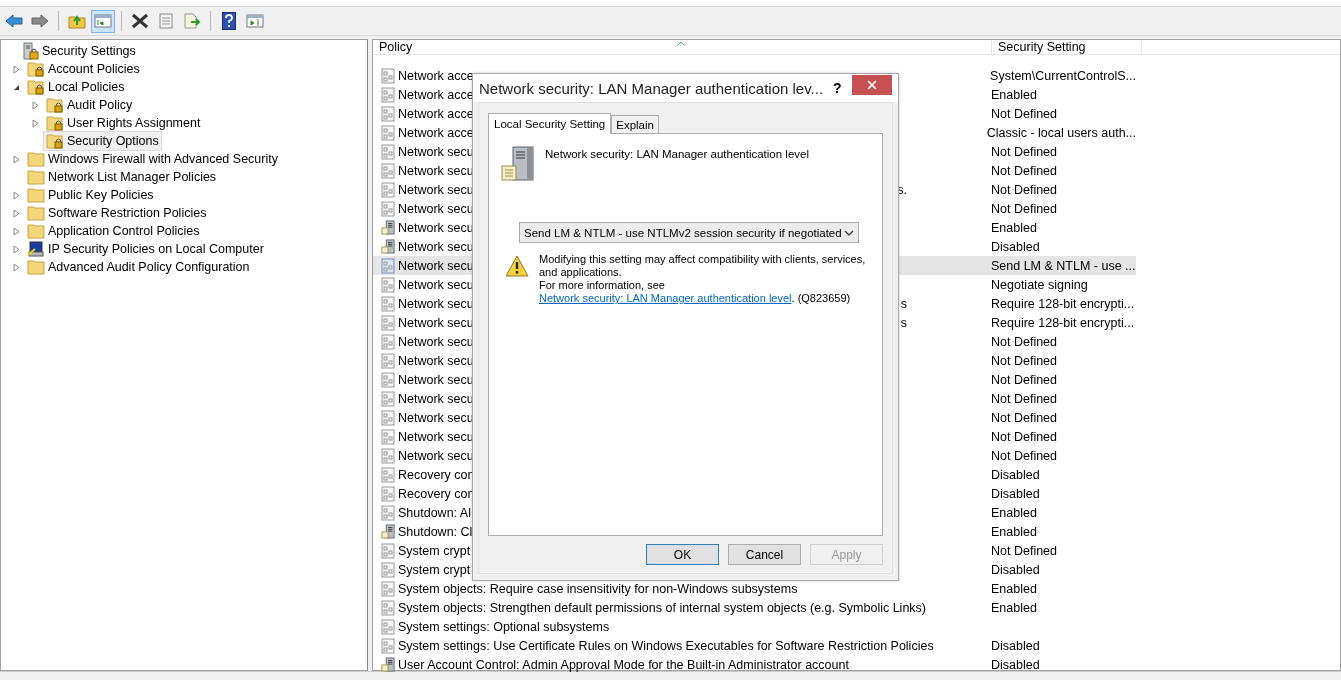  Describe the element at coordinates (695, 292) in the screenshot. I see `info-text: For more information, see Network security: LAN Manager authentication level. (Q823659)` at that location.